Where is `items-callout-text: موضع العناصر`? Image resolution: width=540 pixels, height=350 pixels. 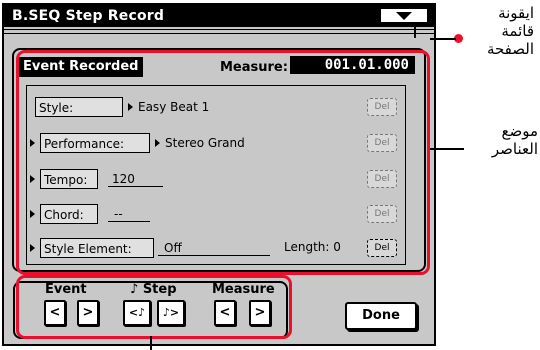 items-callout-text: موضع العناصر is located at coordinates (503, 140).